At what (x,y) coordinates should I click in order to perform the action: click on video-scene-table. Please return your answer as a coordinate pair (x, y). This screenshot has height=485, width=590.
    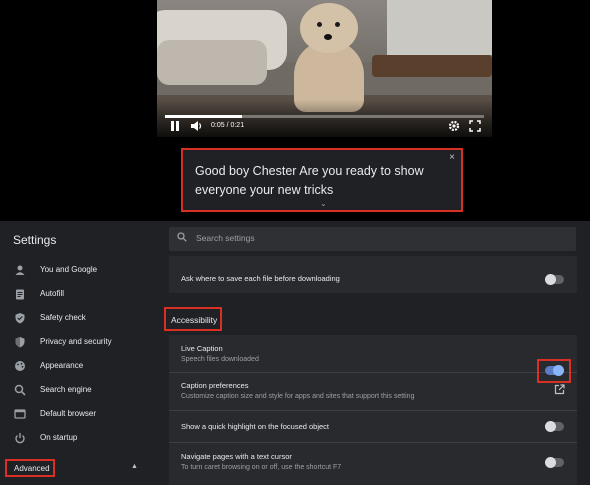
    Looking at the image, I should click on (432, 66).